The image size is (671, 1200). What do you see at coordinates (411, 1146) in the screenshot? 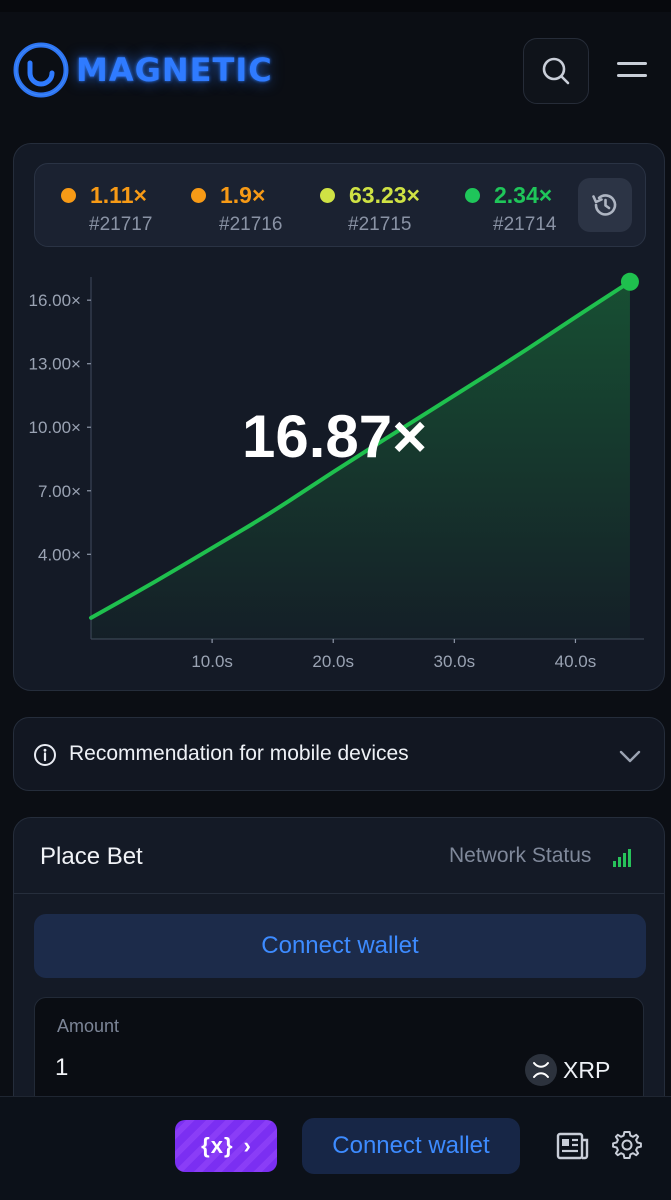
I see `connect-wallet-bottom-button: Connect wallet` at bounding box center [411, 1146].